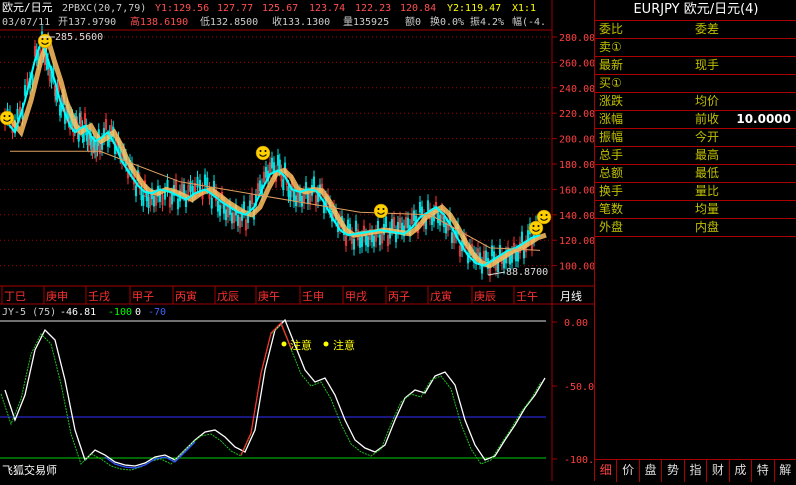 Image resolution: width=796 pixels, height=485 pixels. I want to click on price-tick: 120.00, so click(576, 241).